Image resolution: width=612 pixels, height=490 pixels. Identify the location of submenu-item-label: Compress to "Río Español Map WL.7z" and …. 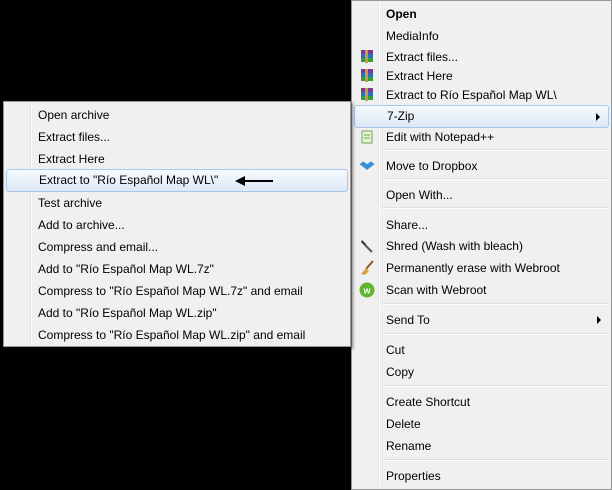
(170, 291).